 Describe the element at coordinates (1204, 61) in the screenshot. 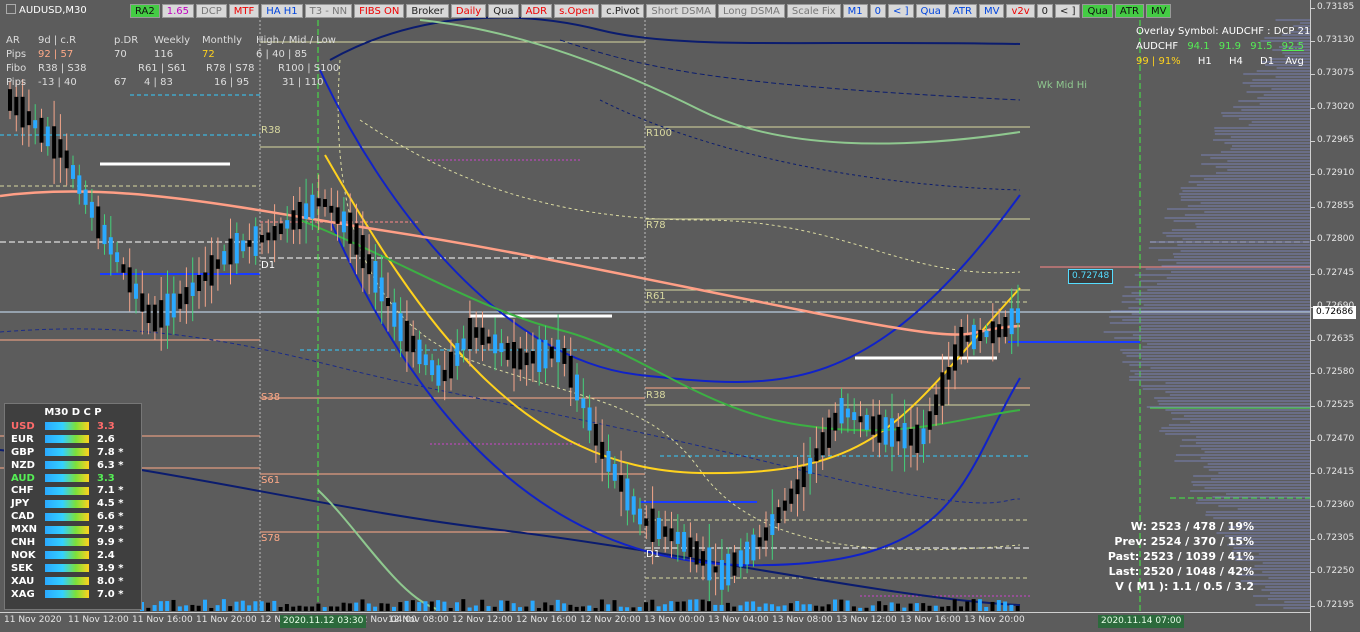

I see `overlay-tf: H1` at that location.